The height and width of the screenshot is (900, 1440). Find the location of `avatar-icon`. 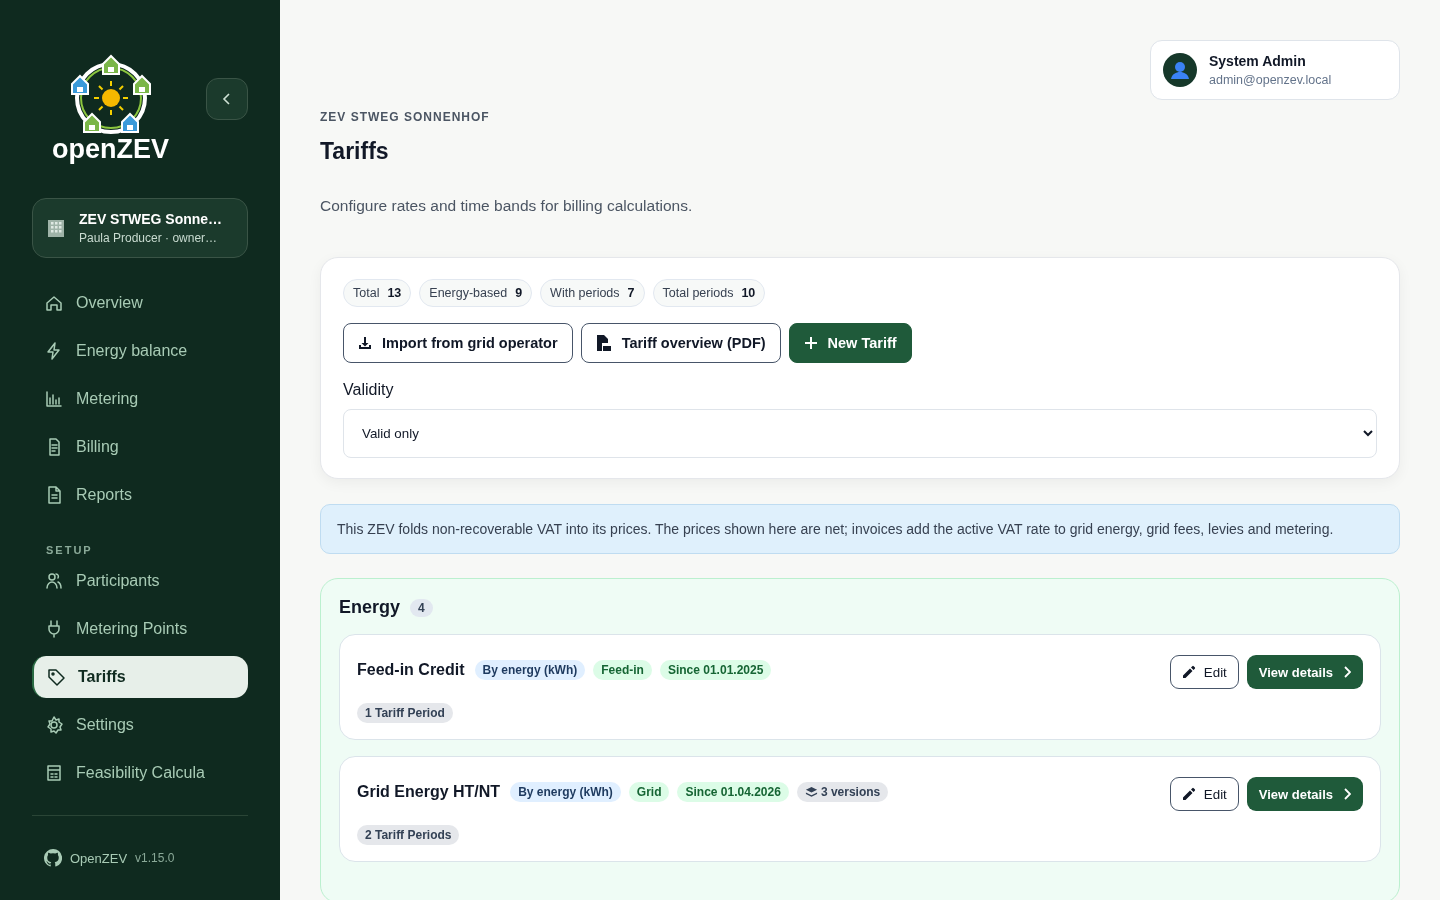

avatar-icon is located at coordinates (1180, 70).